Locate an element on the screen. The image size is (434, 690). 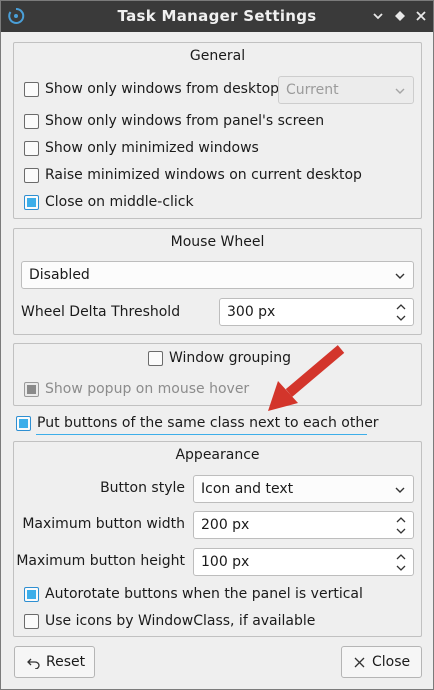
focus-underline is located at coordinates (201, 434).